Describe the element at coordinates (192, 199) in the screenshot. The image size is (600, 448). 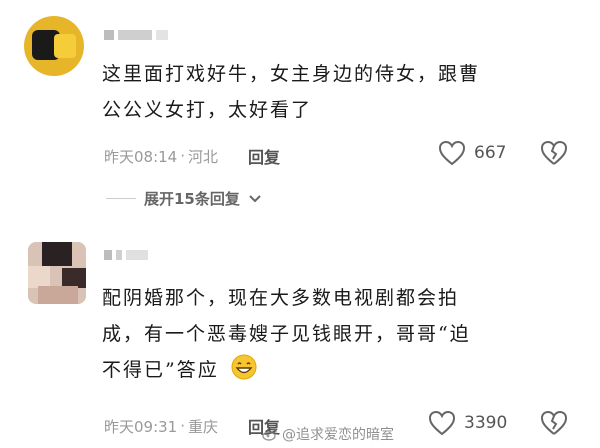
I see `expand-replies-label: 展开15条回复` at that location.